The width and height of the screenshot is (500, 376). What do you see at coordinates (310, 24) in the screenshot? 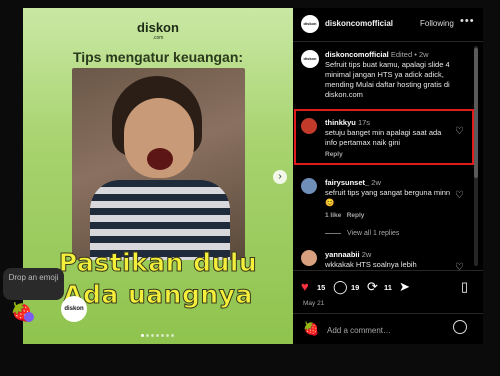
I see `header-avatar: diskon` at bounding box center [310, 24].